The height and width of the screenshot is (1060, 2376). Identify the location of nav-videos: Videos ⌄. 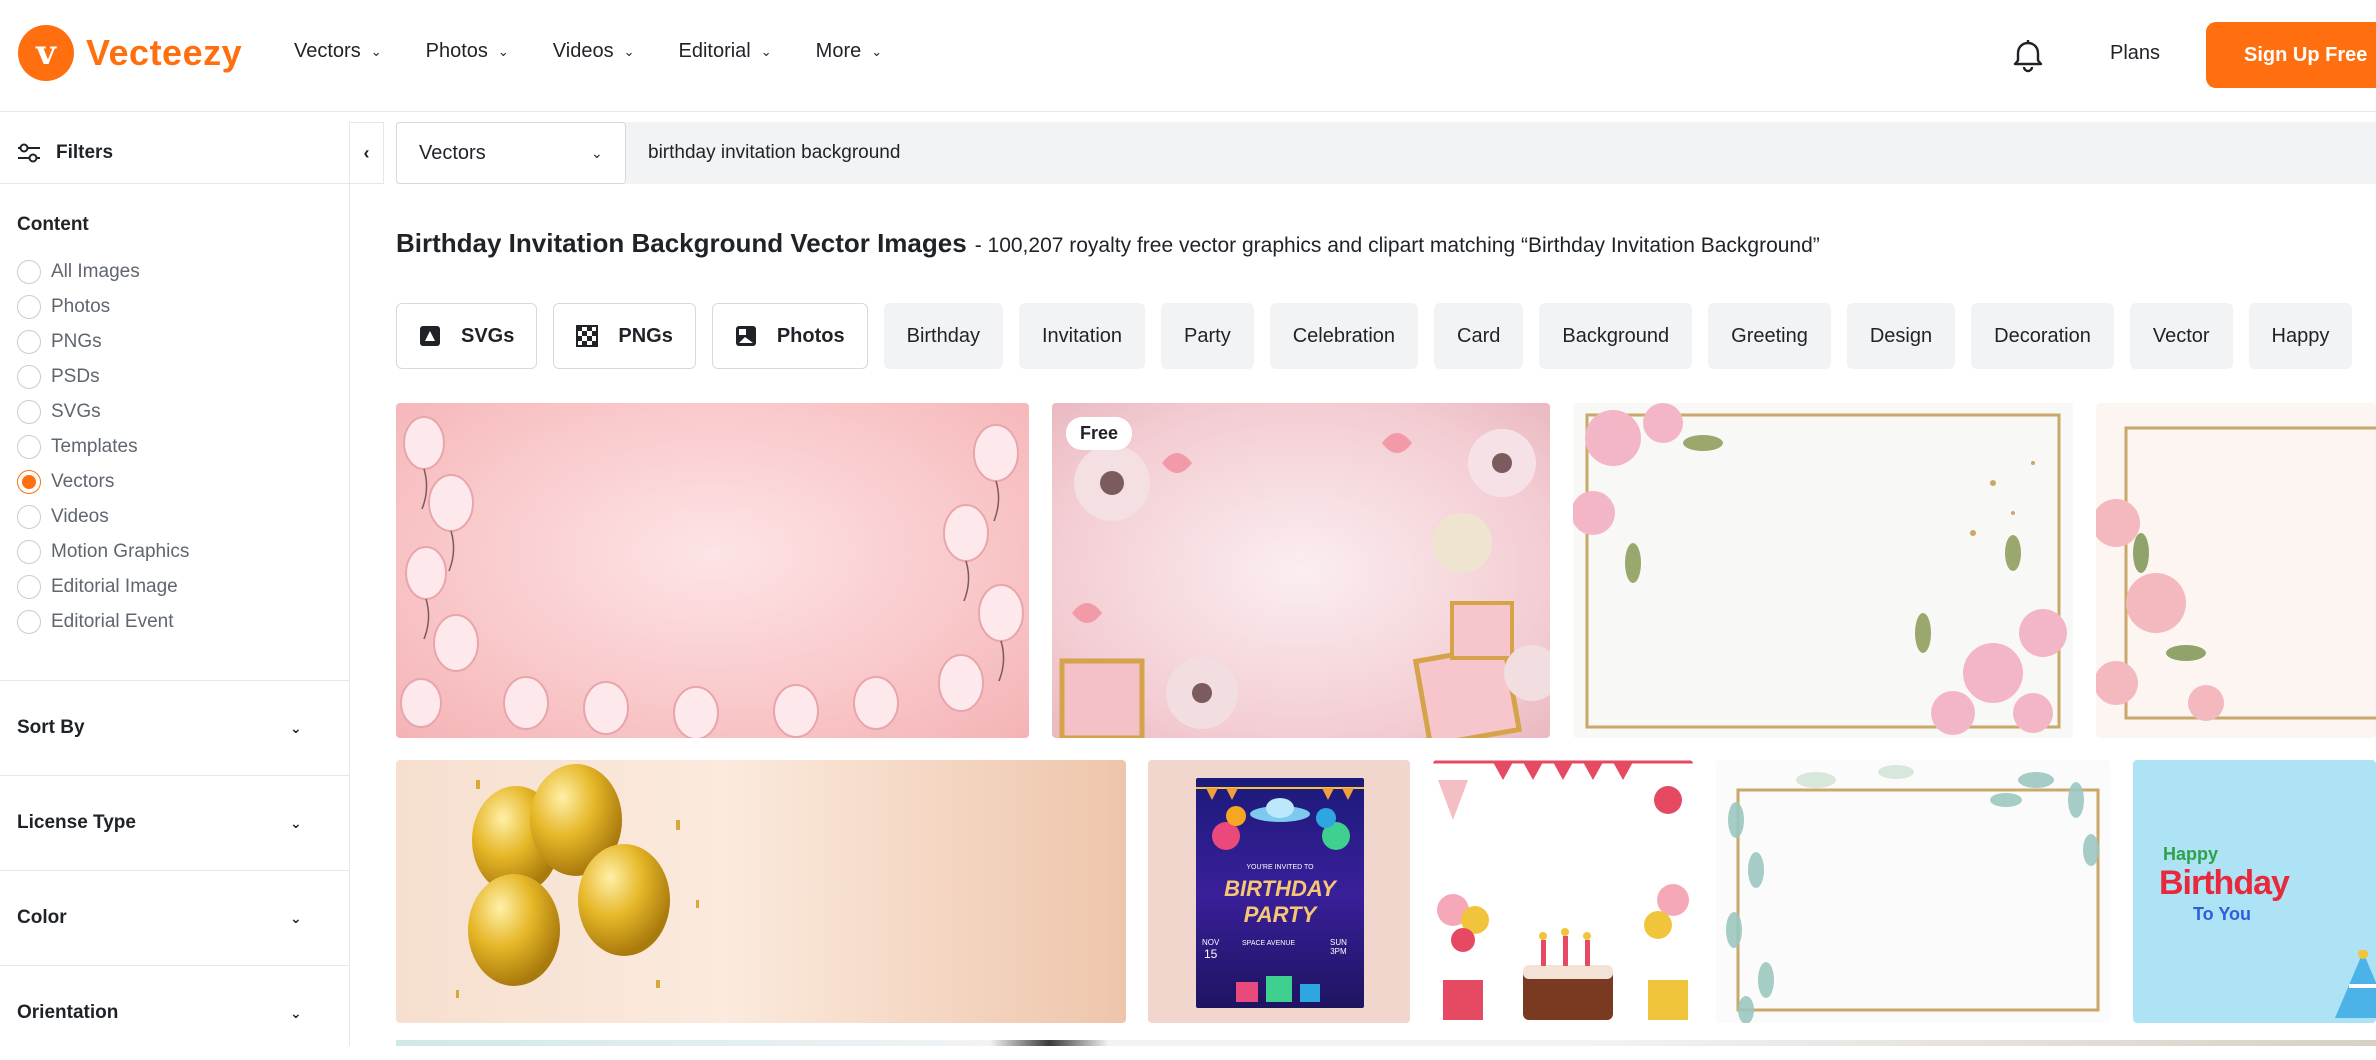
(594, 51).